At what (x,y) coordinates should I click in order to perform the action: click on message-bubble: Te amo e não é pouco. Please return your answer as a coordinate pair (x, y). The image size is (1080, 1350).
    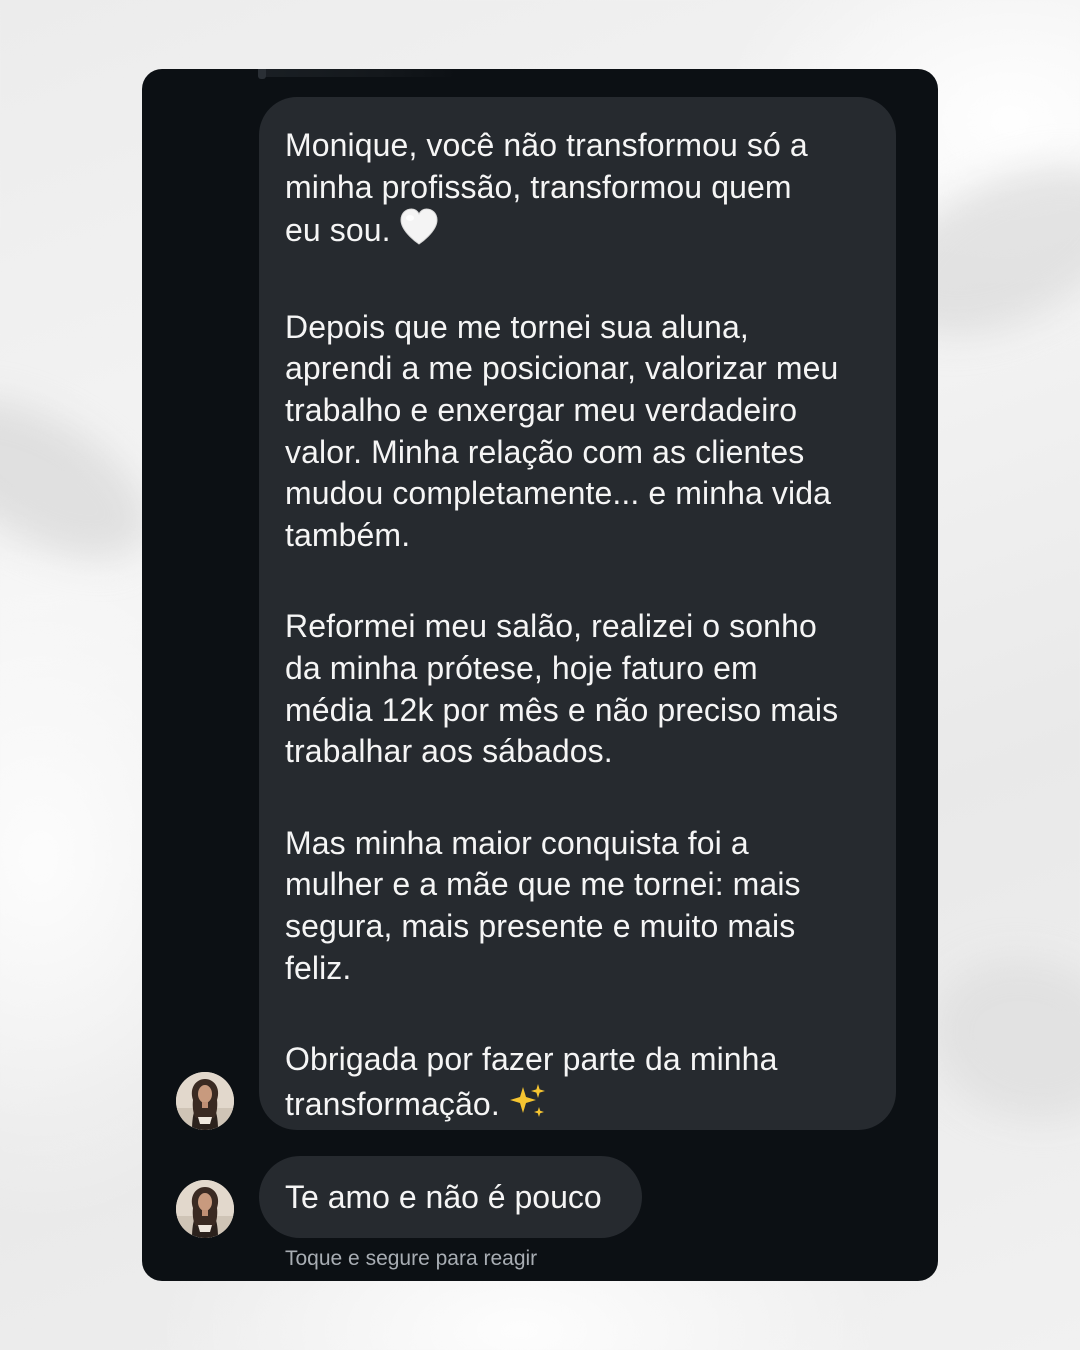
    Looking at the image, I should click on (450, 1197).